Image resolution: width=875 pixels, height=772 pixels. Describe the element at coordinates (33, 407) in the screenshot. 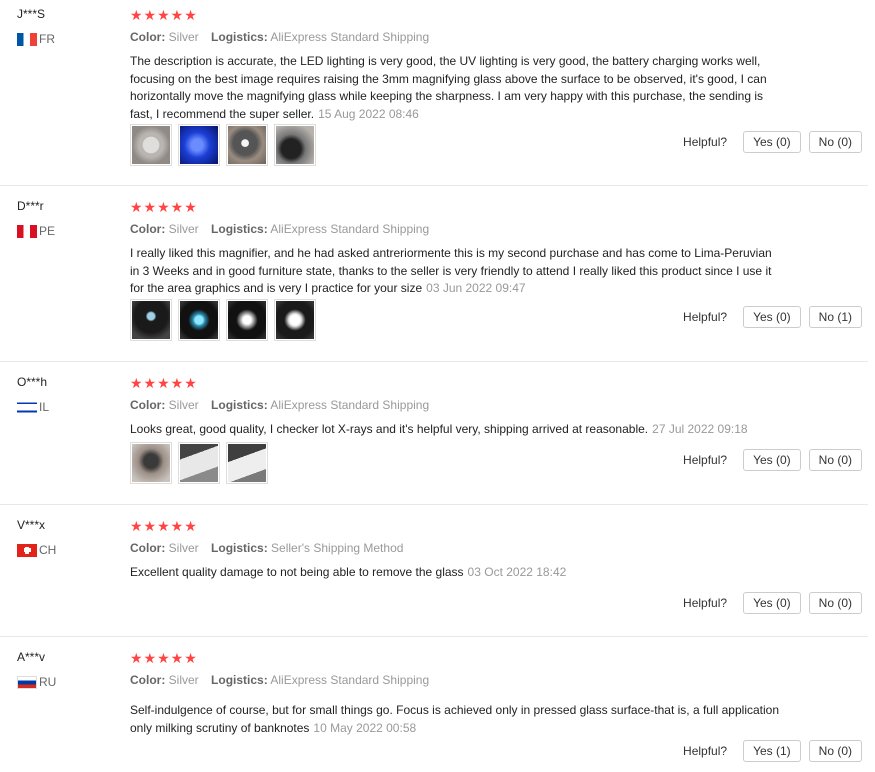

I see `reviewer-country: IL` at that location.